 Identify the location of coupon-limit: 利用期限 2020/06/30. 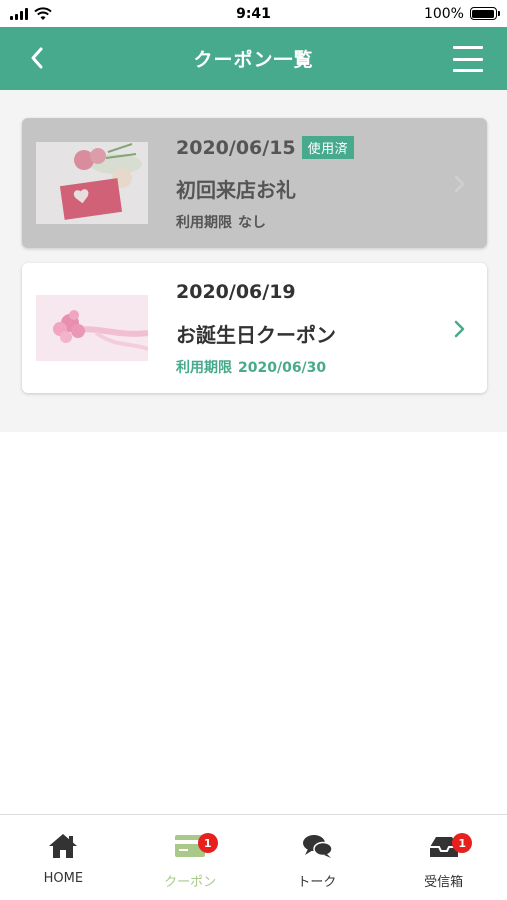
(251, 367).